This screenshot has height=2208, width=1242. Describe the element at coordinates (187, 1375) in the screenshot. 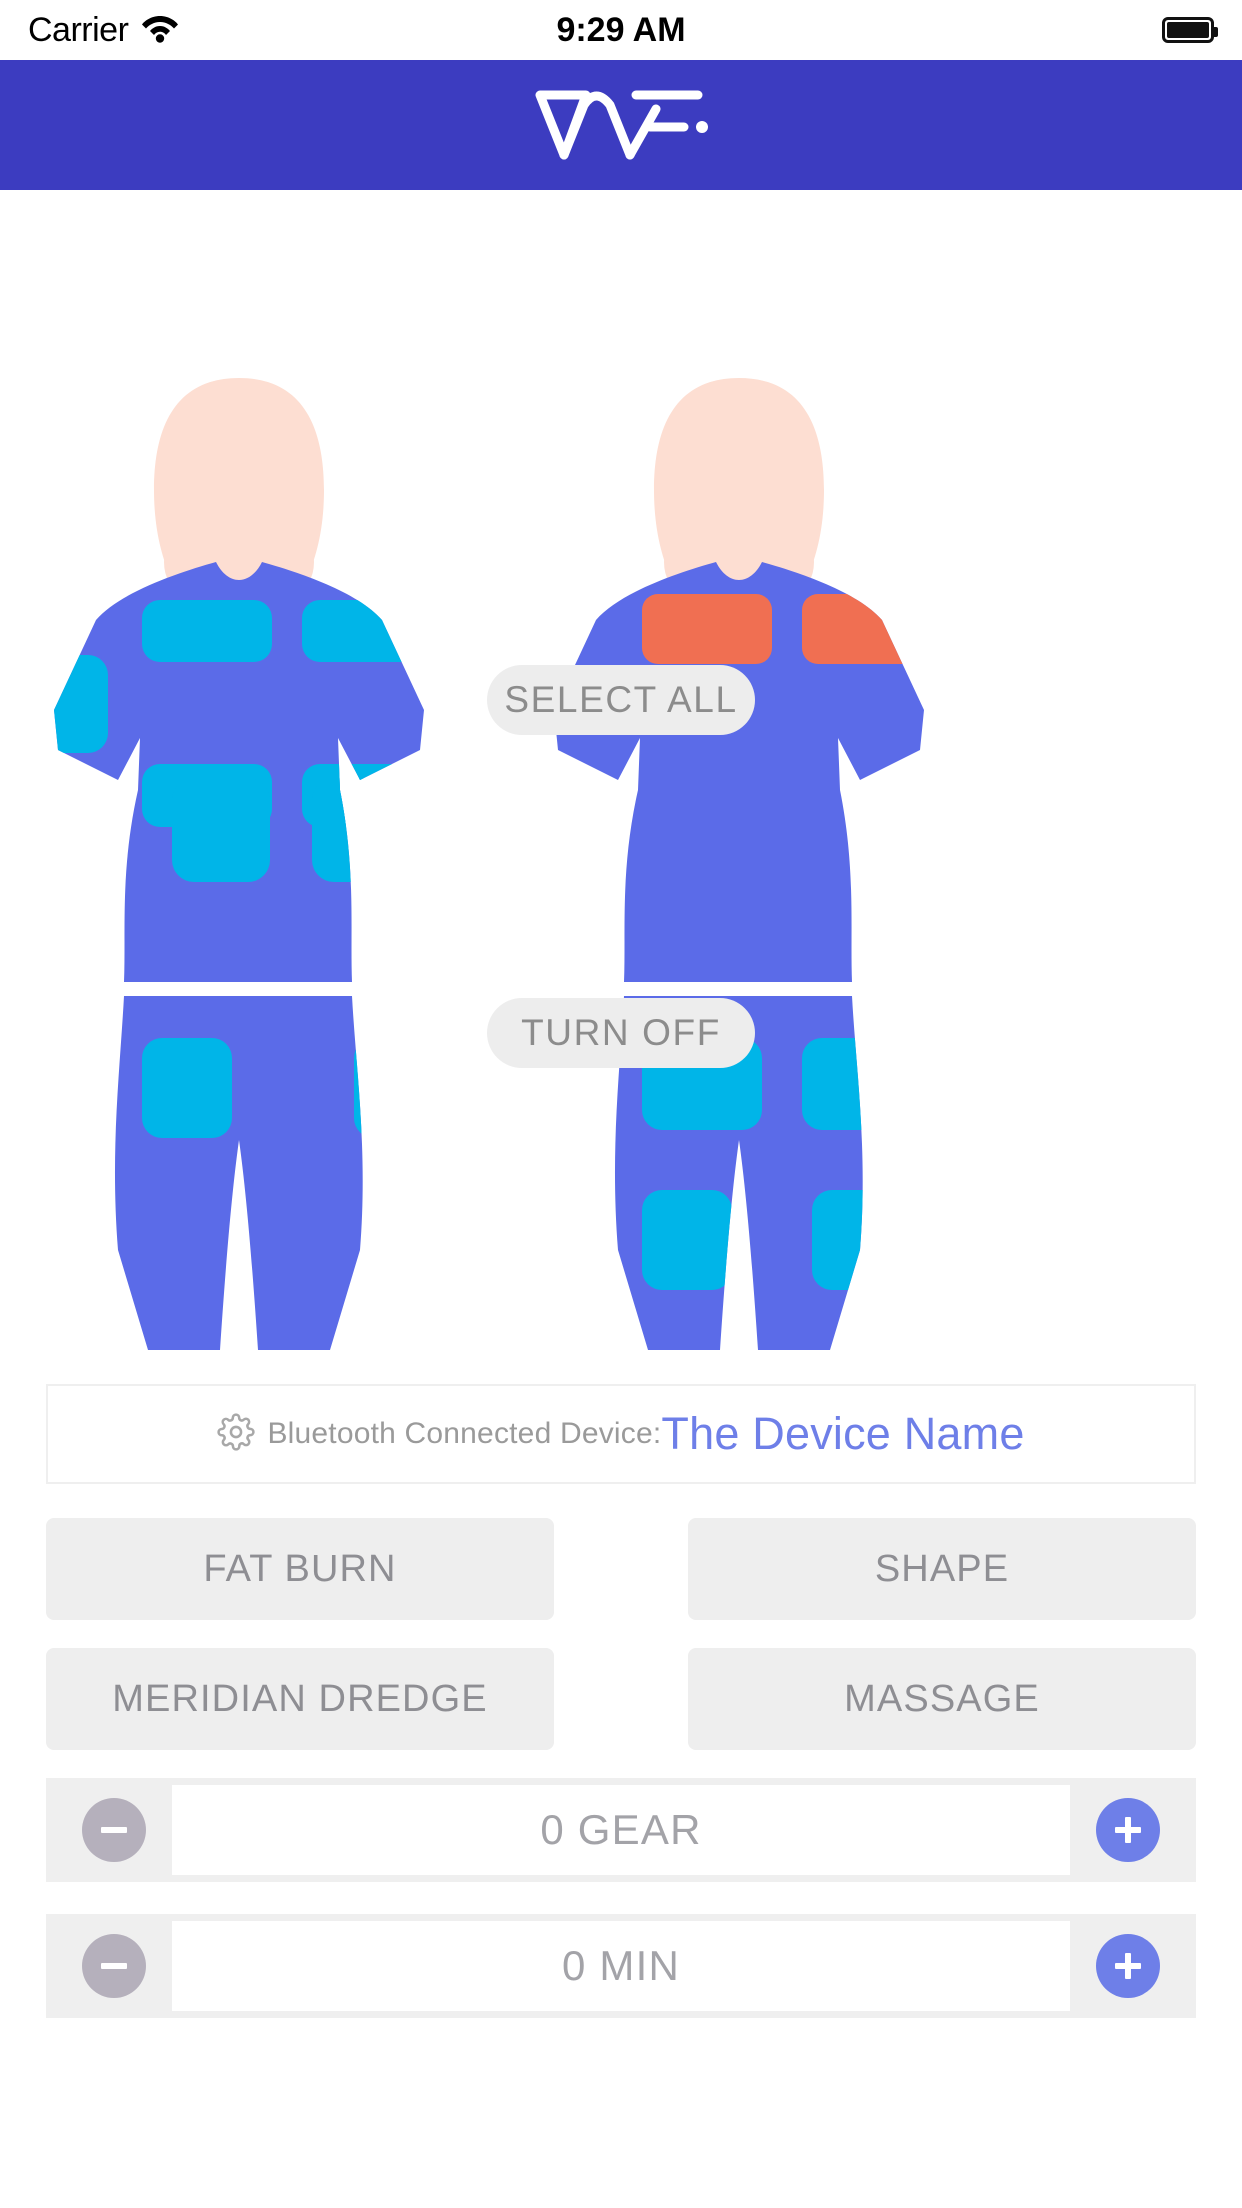

I see `pad-thigh-left` at that location.